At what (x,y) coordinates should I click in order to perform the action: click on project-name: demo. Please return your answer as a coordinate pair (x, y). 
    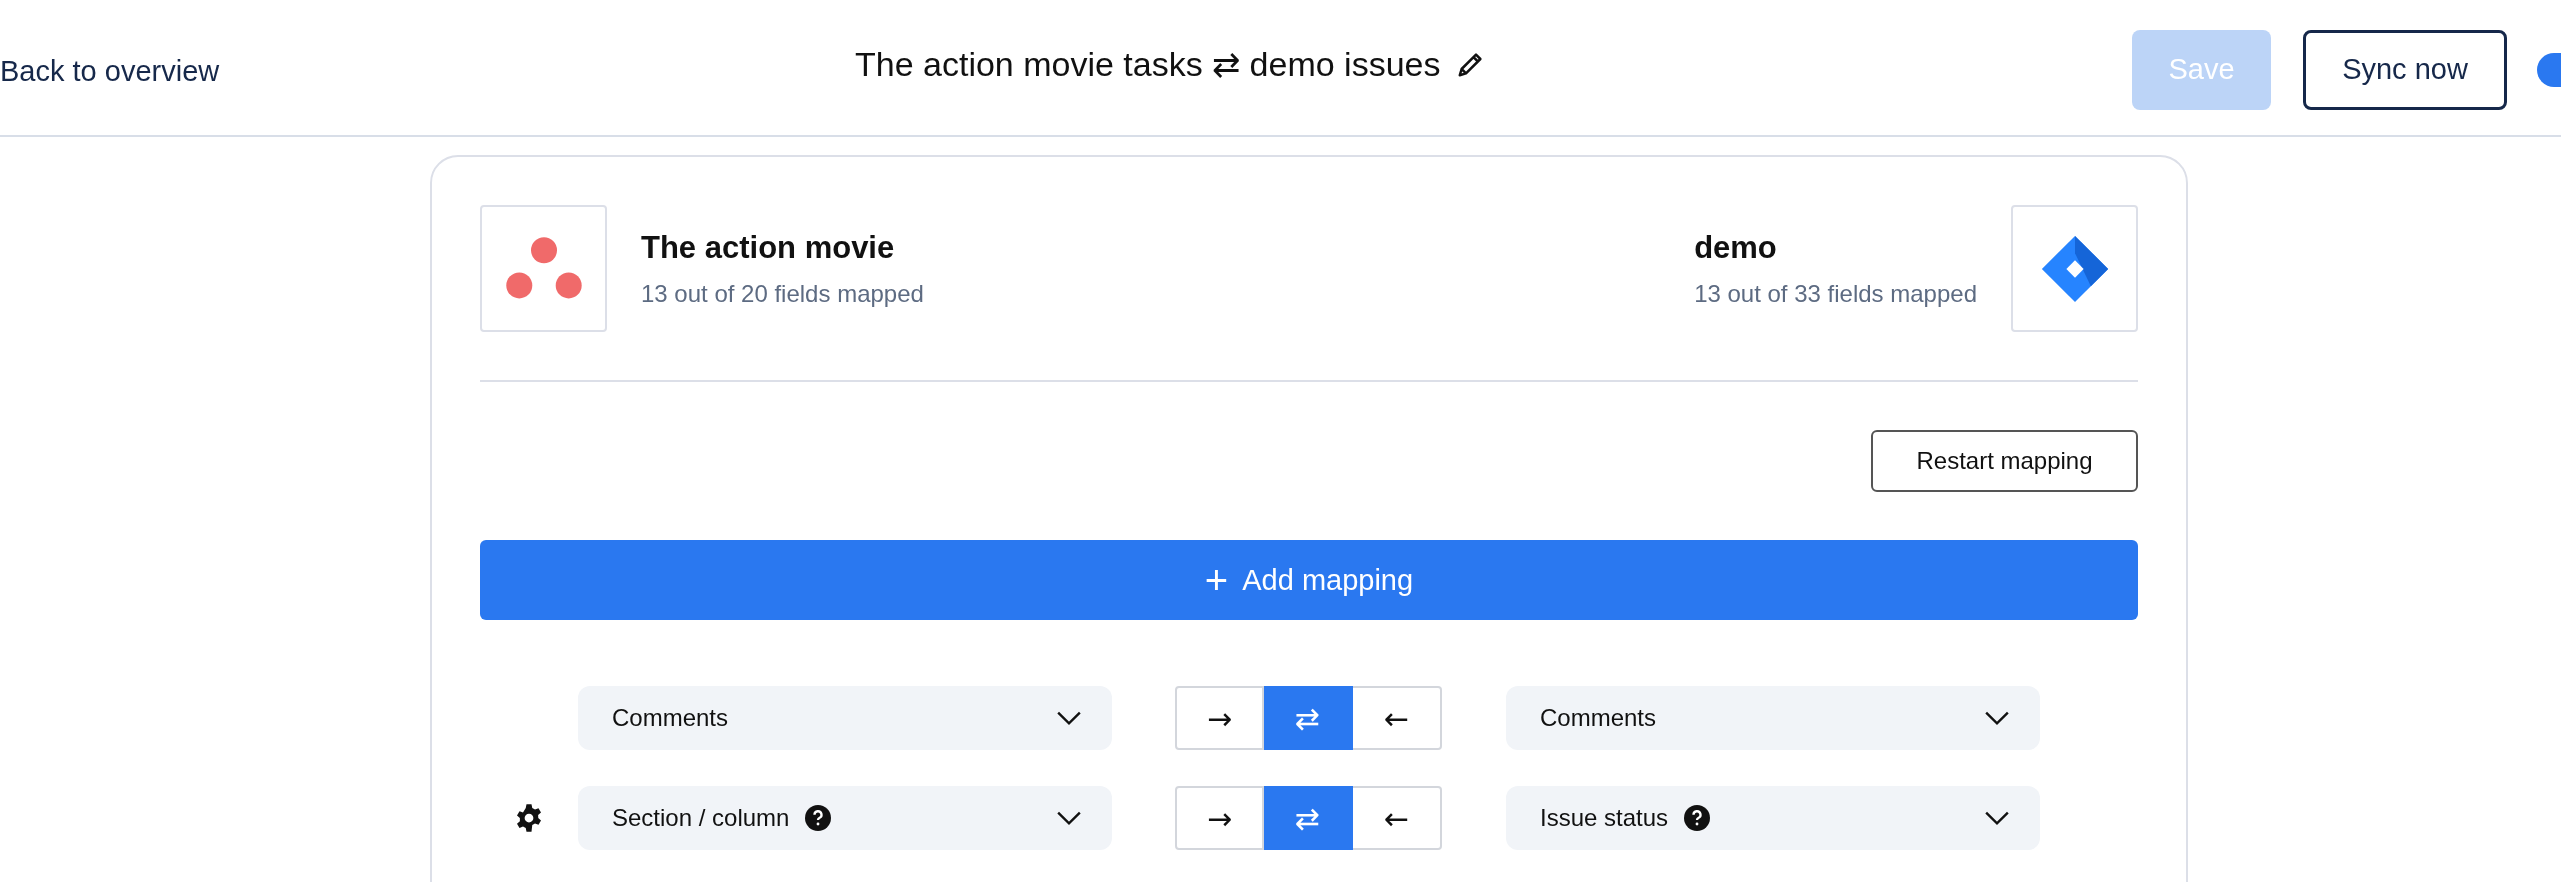
    Looking at the image, I should click on (1736, 247).